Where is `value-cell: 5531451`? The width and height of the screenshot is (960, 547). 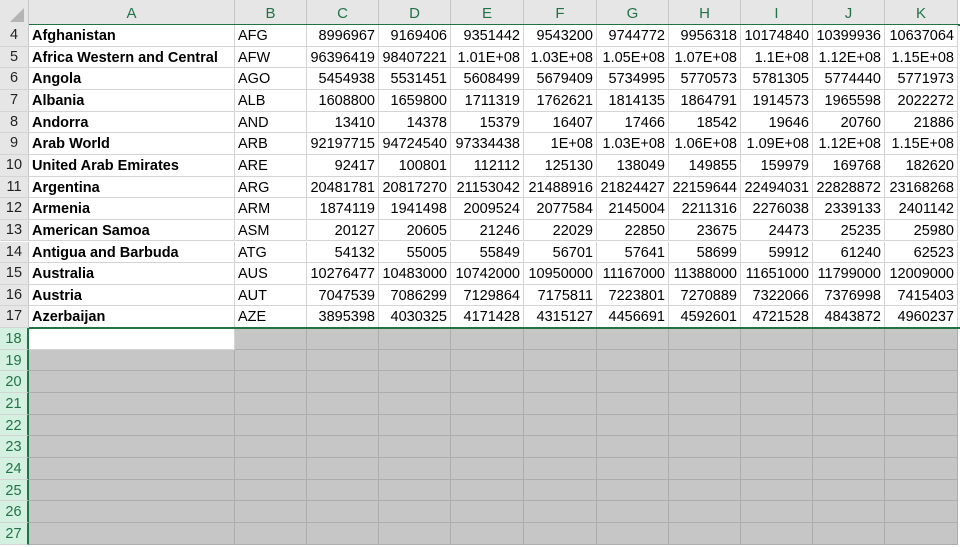
value-cell: 5531451 is located at coordinates (415, 79).